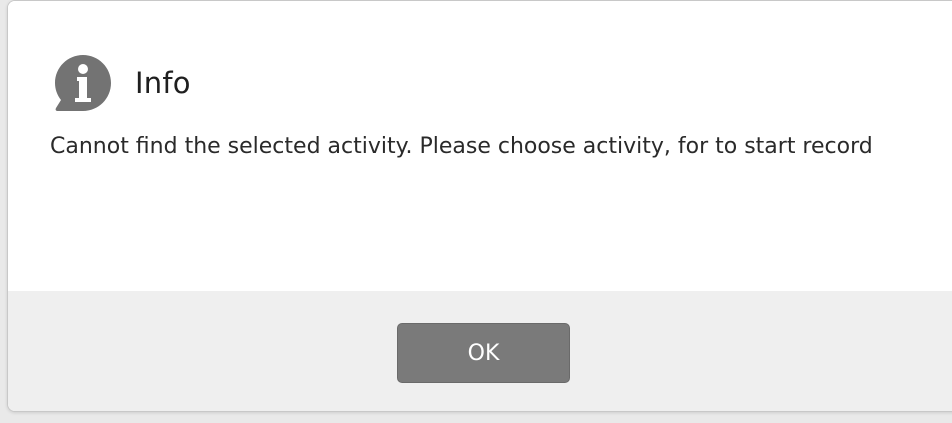  Describe the element at coordinates (163, 83) in the screenshot. I see `dialog-title: Info` at that location.